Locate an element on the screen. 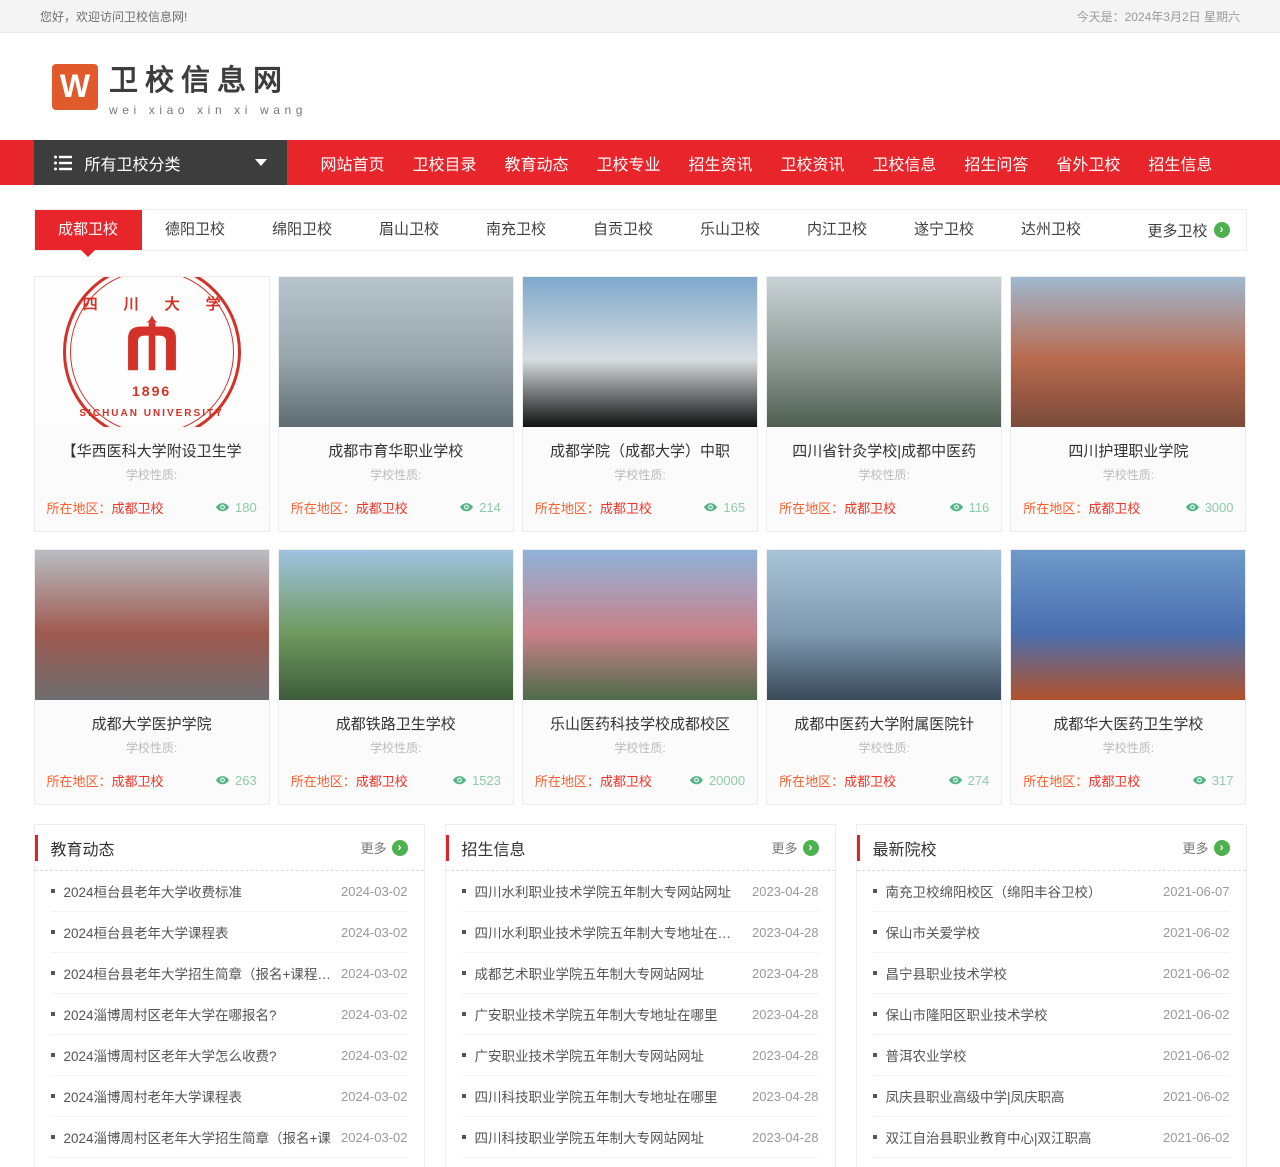  news-list-item: 四川科技职业学院五年制大专网站网址 2023-04-28 is located at coordinates (640, 1137).